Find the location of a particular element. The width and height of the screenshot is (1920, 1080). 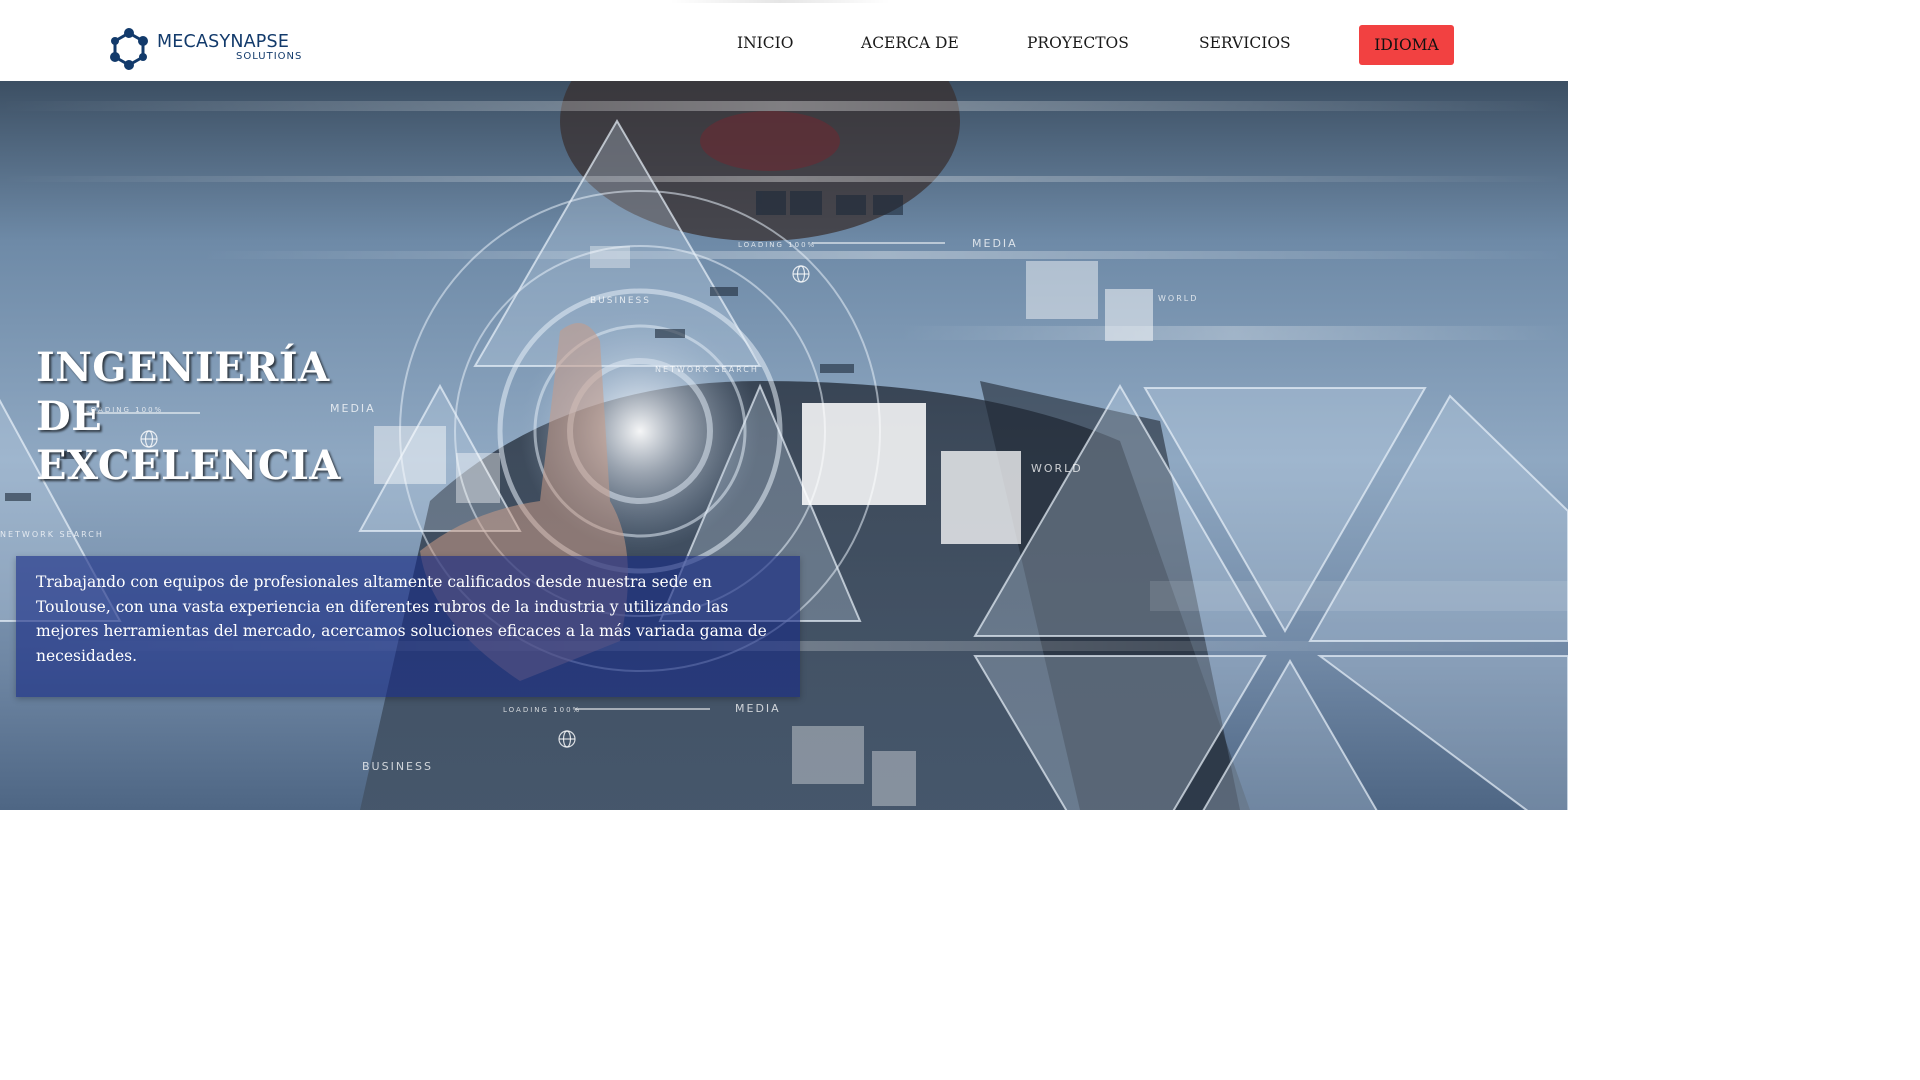

hero-title: INGENIERÍA DE EXCELENCIA is located at coordinates (188, 416).